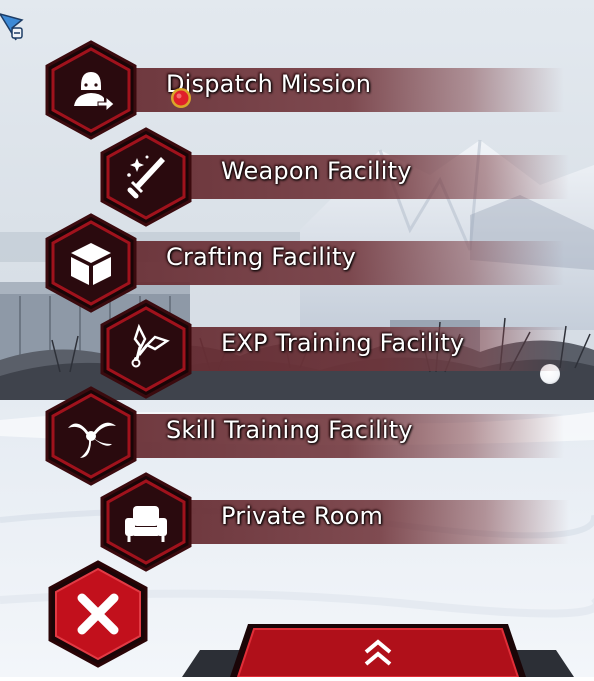  I want to click on close-button, so click(98, 614).